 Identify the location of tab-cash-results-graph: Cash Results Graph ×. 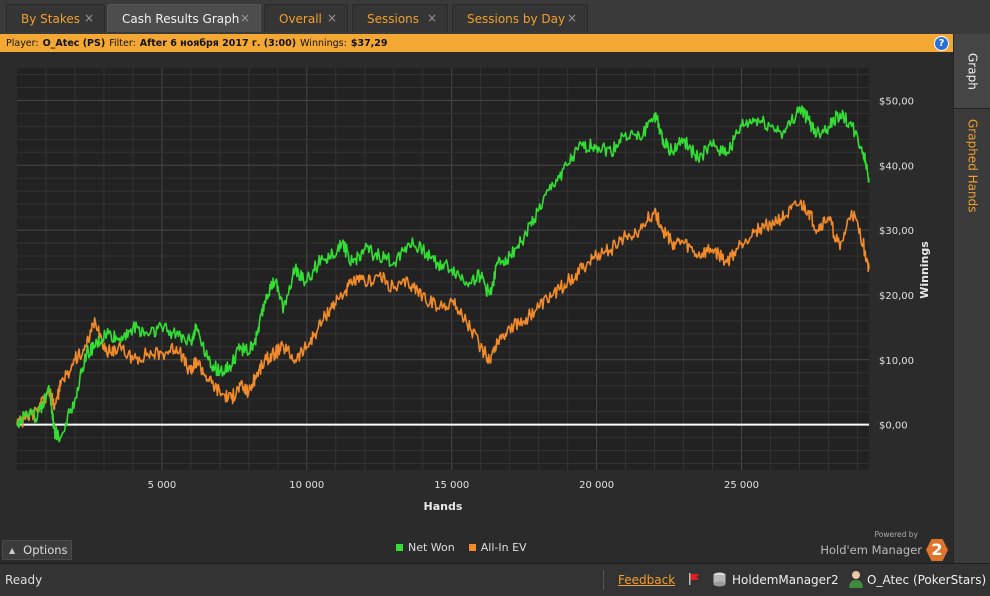
(184, 18).